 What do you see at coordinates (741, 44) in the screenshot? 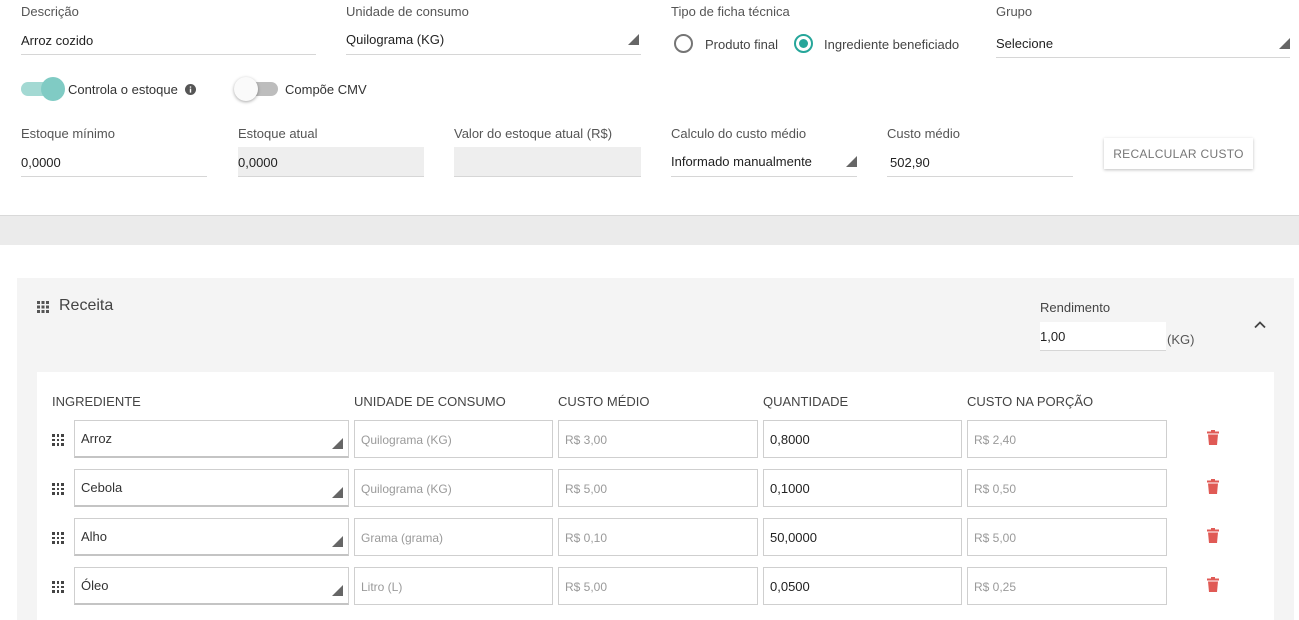
I see `radio-produto-final-label: Produto final` at bounding box center [741, 44].